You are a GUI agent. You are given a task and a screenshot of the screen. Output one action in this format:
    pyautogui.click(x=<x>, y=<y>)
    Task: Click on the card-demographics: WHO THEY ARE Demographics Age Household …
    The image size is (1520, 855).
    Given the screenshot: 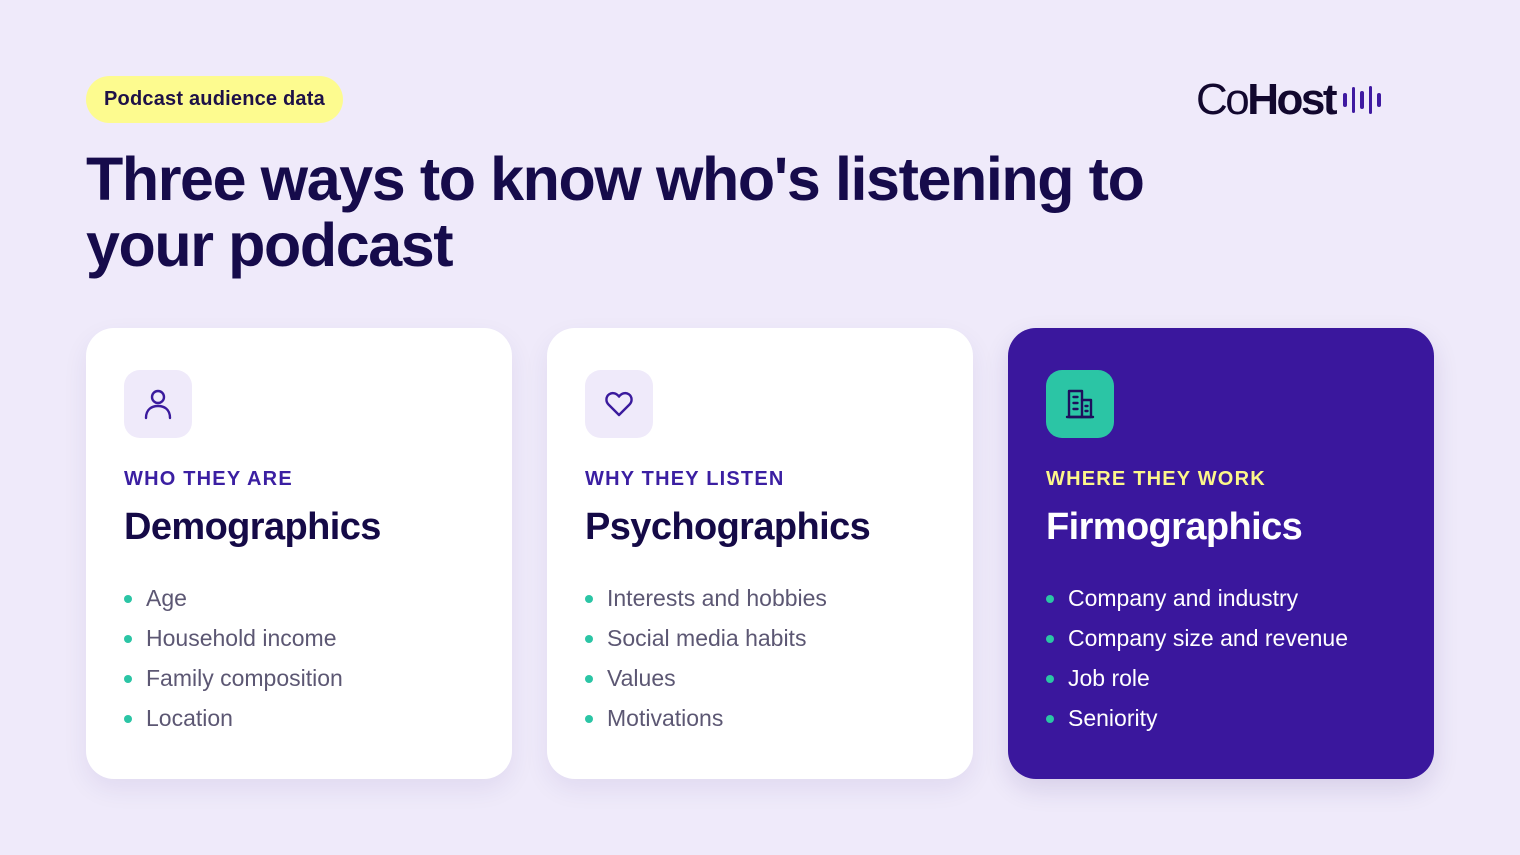 What is the action you would take?
    pyautogui.click(x=299, y=553)
    